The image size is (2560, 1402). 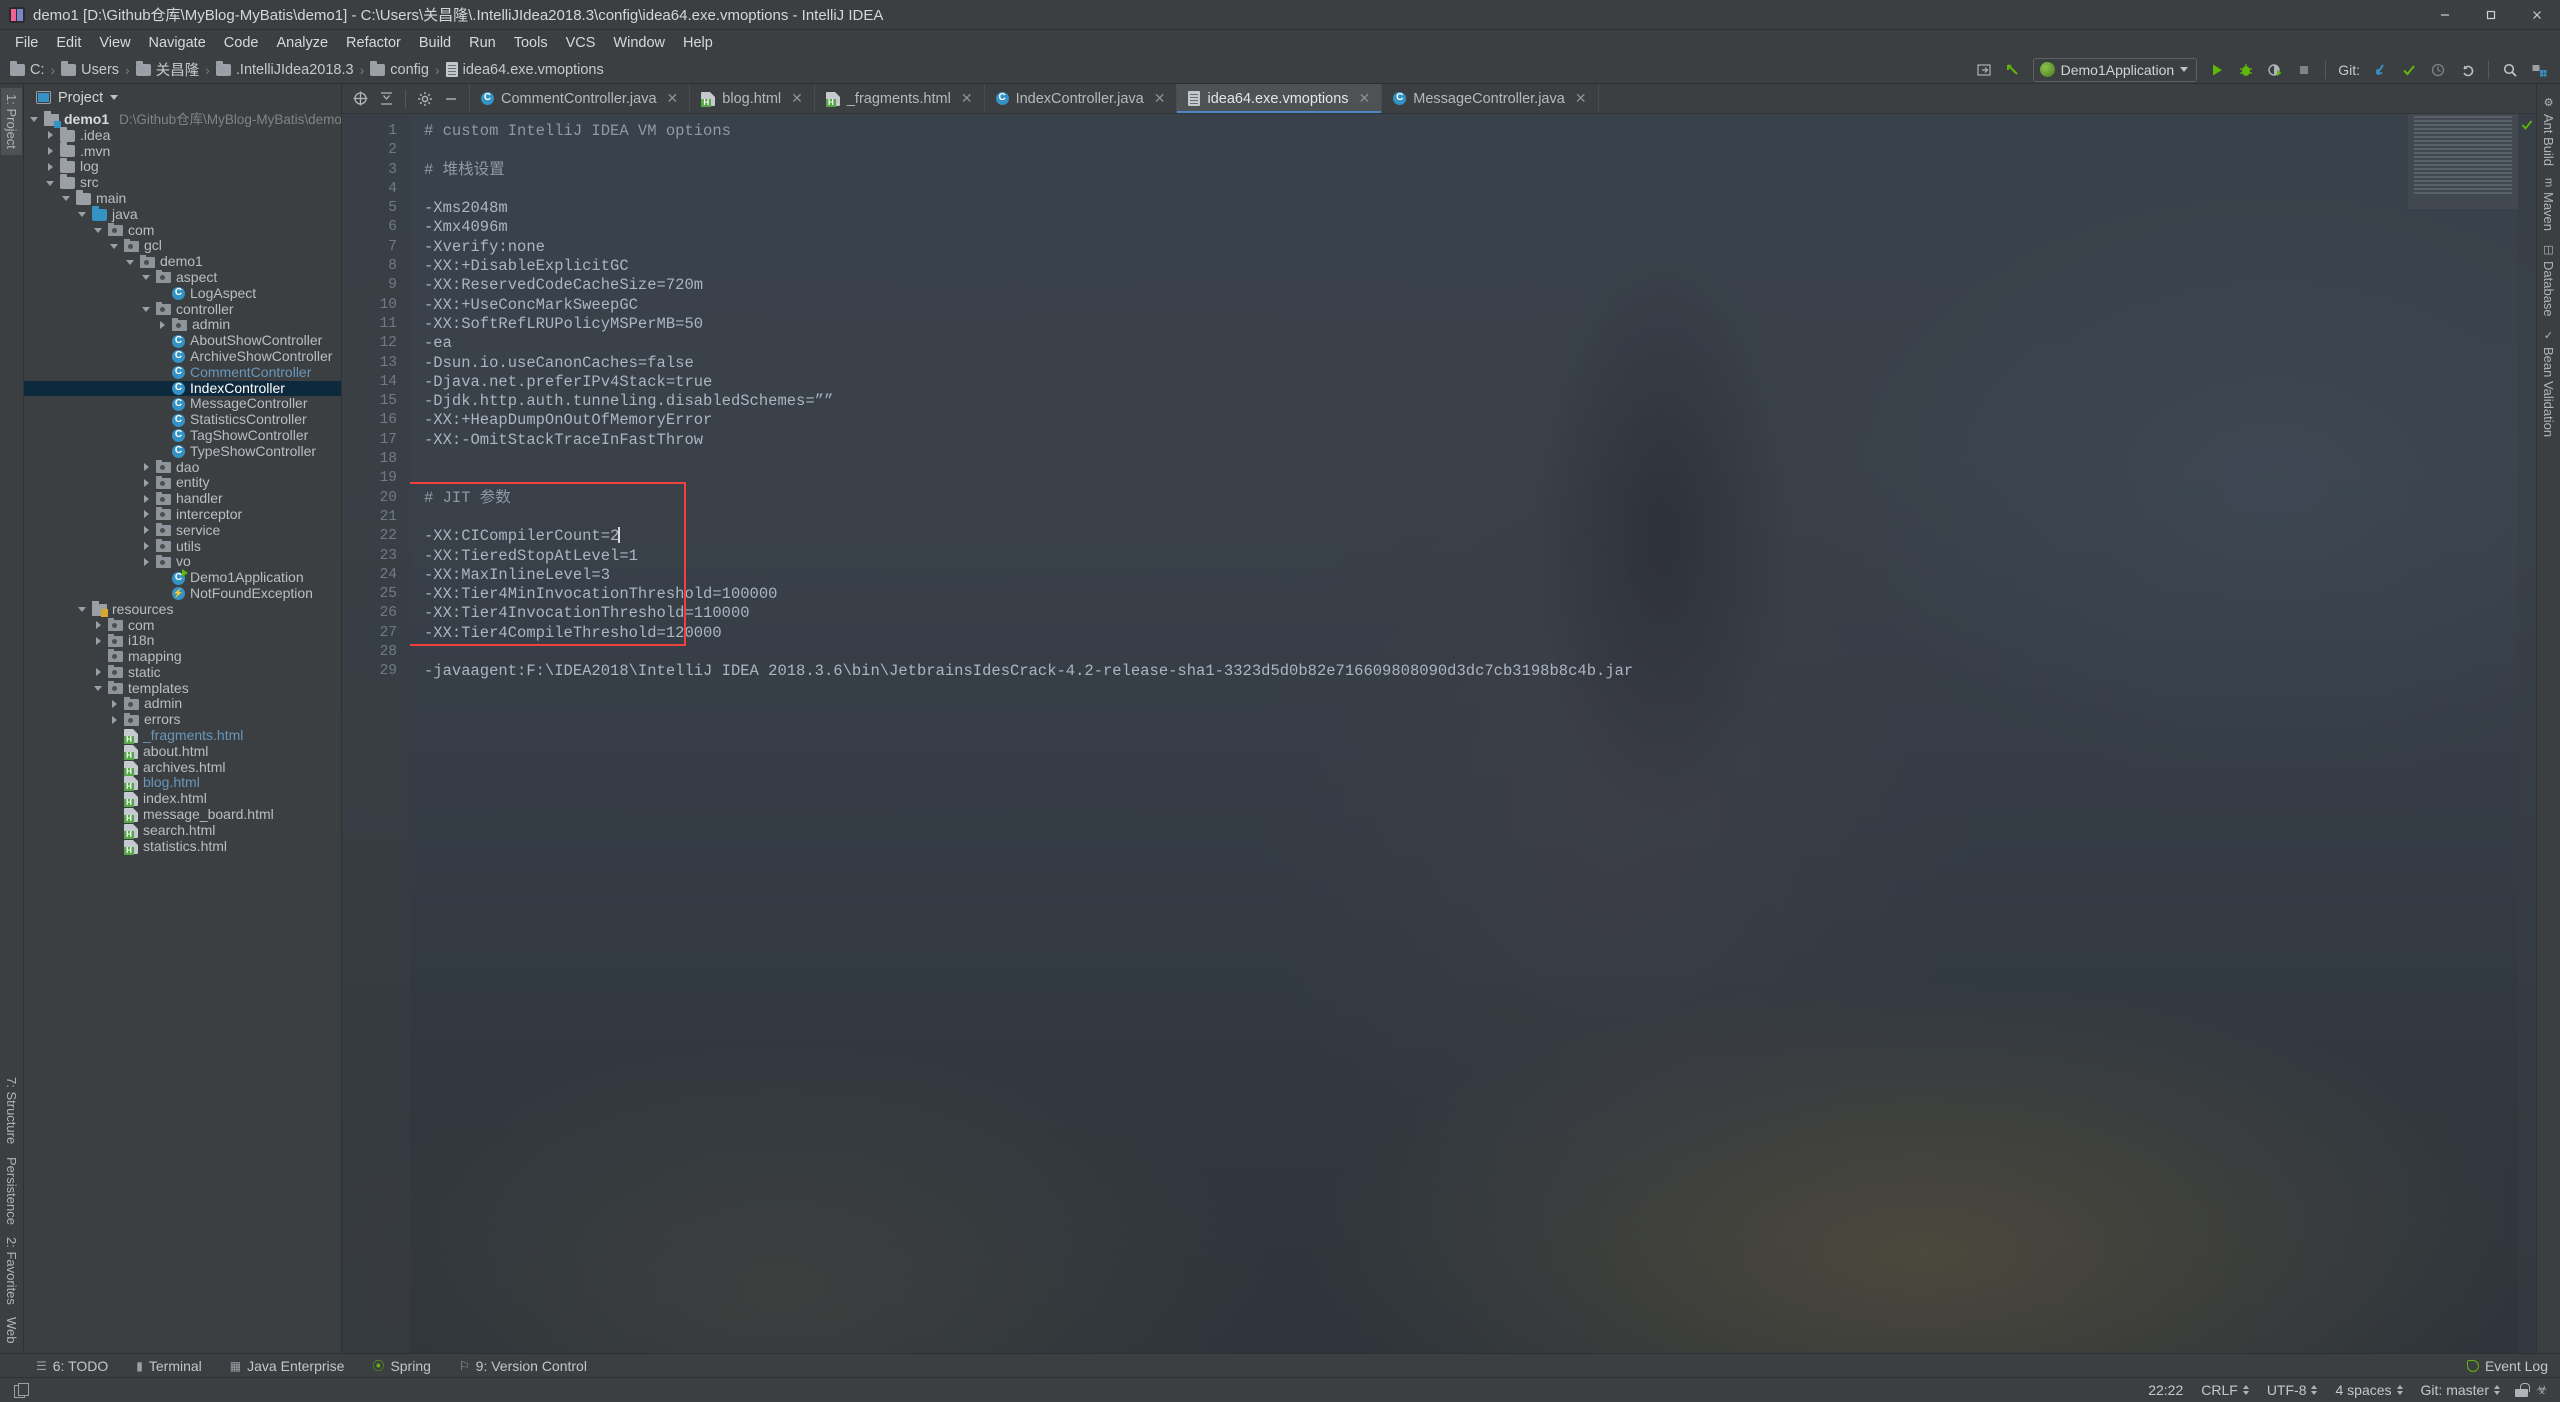 I want to click on inspector-icon: ☣, so click(x=2543, y=1390).